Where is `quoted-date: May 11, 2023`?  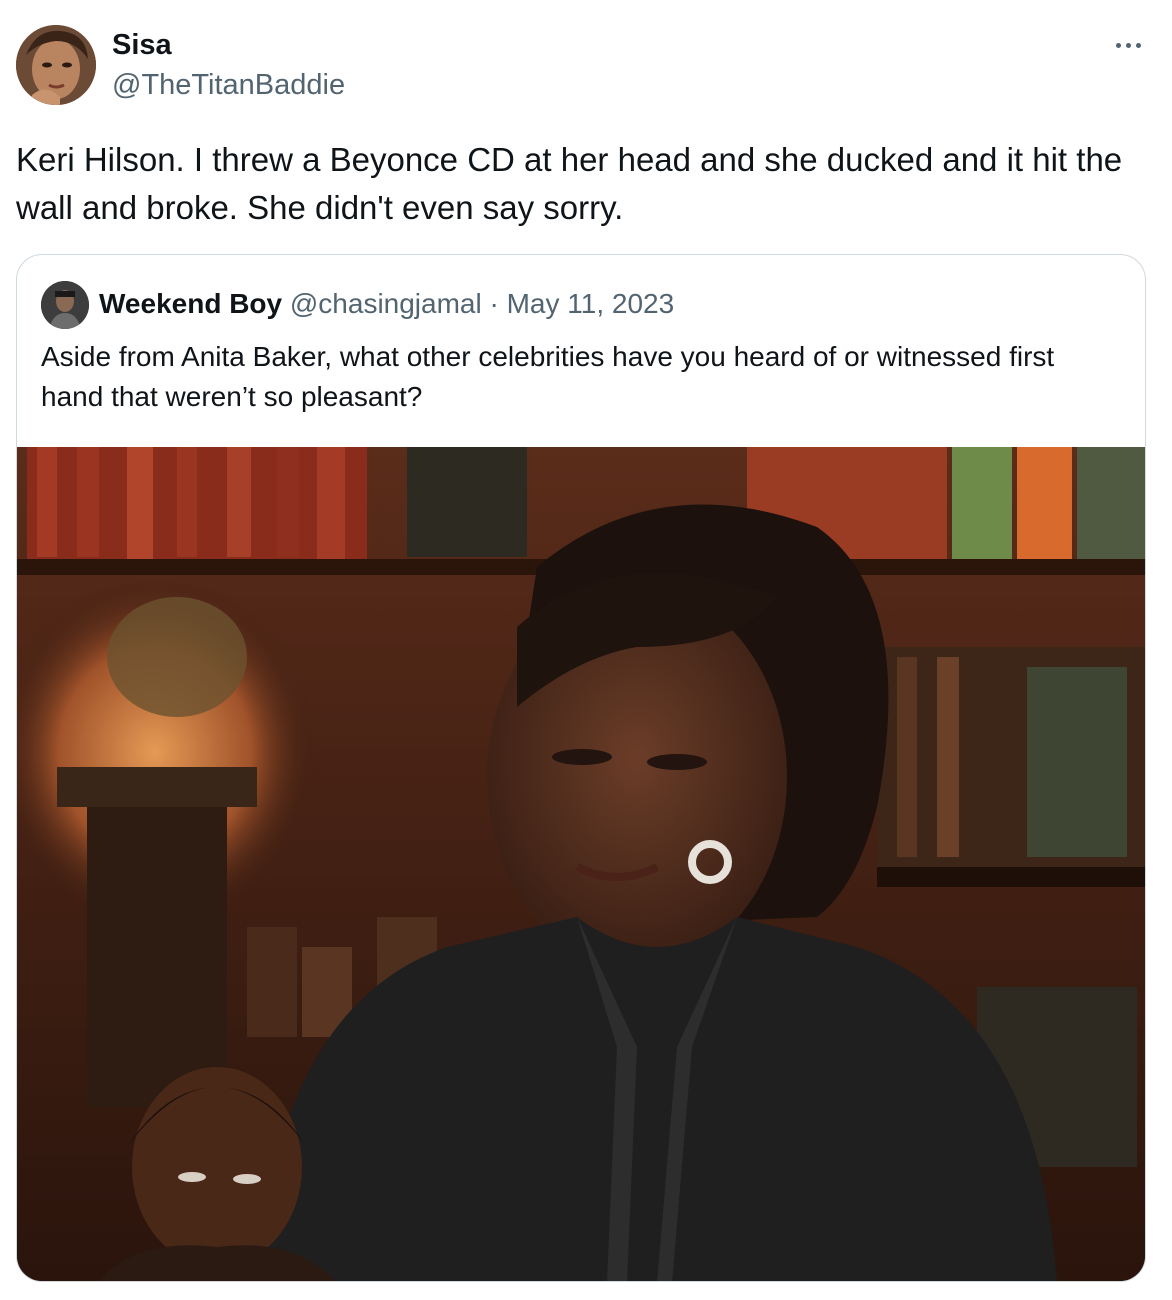
quoted-date: May 11, 2023 is located at coordinates (591, 303).